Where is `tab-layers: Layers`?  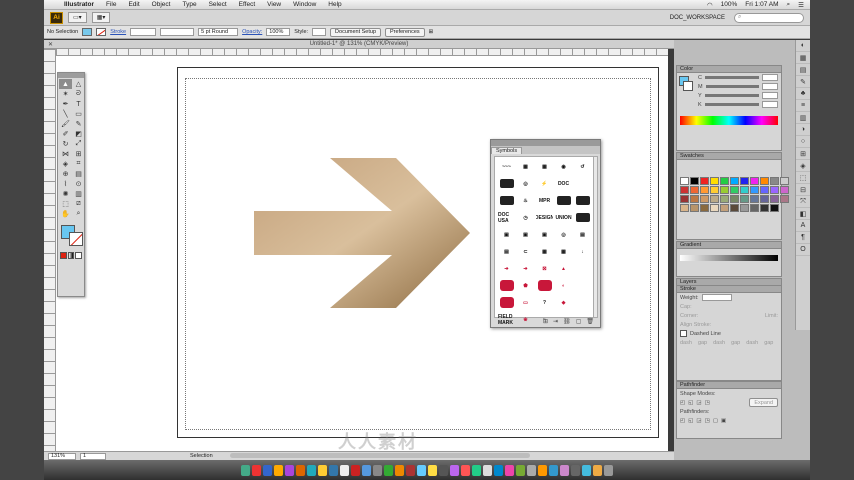 tab-layers: Layers is located at coordinates (688, 282).